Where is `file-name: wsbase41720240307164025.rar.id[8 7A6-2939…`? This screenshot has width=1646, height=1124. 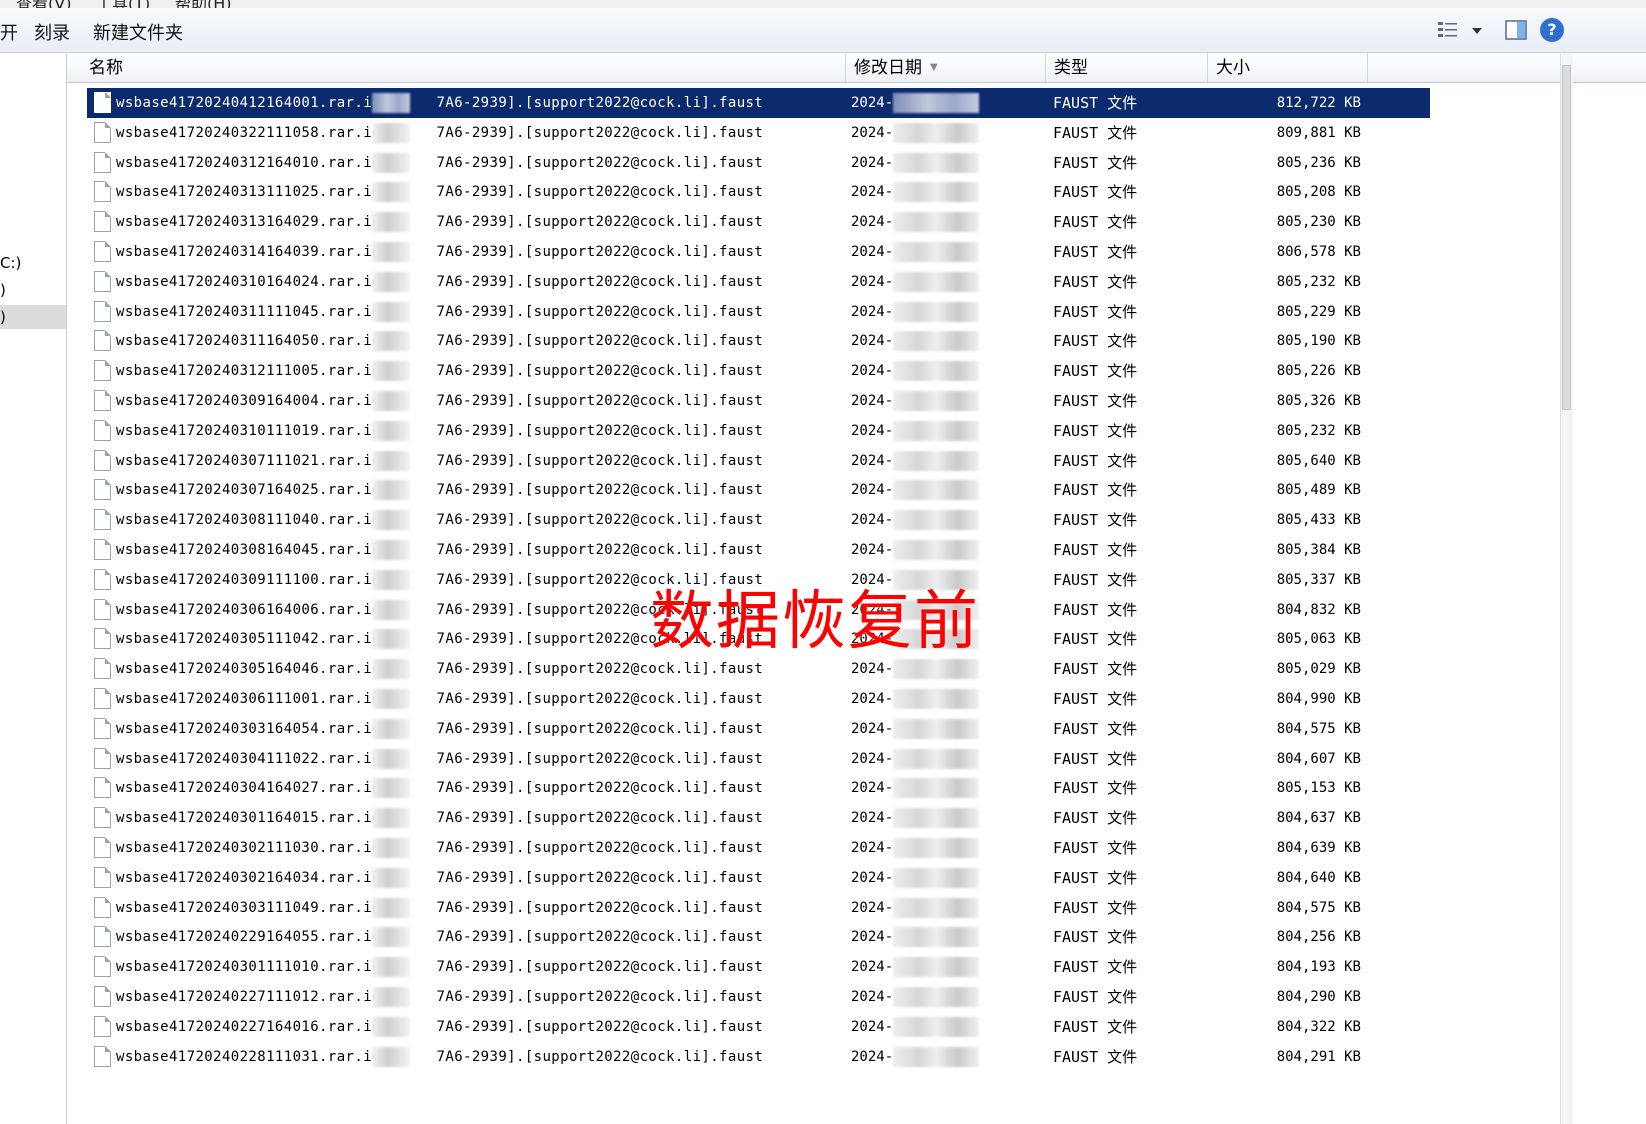 file-name: wsbase41720240307164025.rar.id[8 7A6-2939… is located at coordinates (439, 490).